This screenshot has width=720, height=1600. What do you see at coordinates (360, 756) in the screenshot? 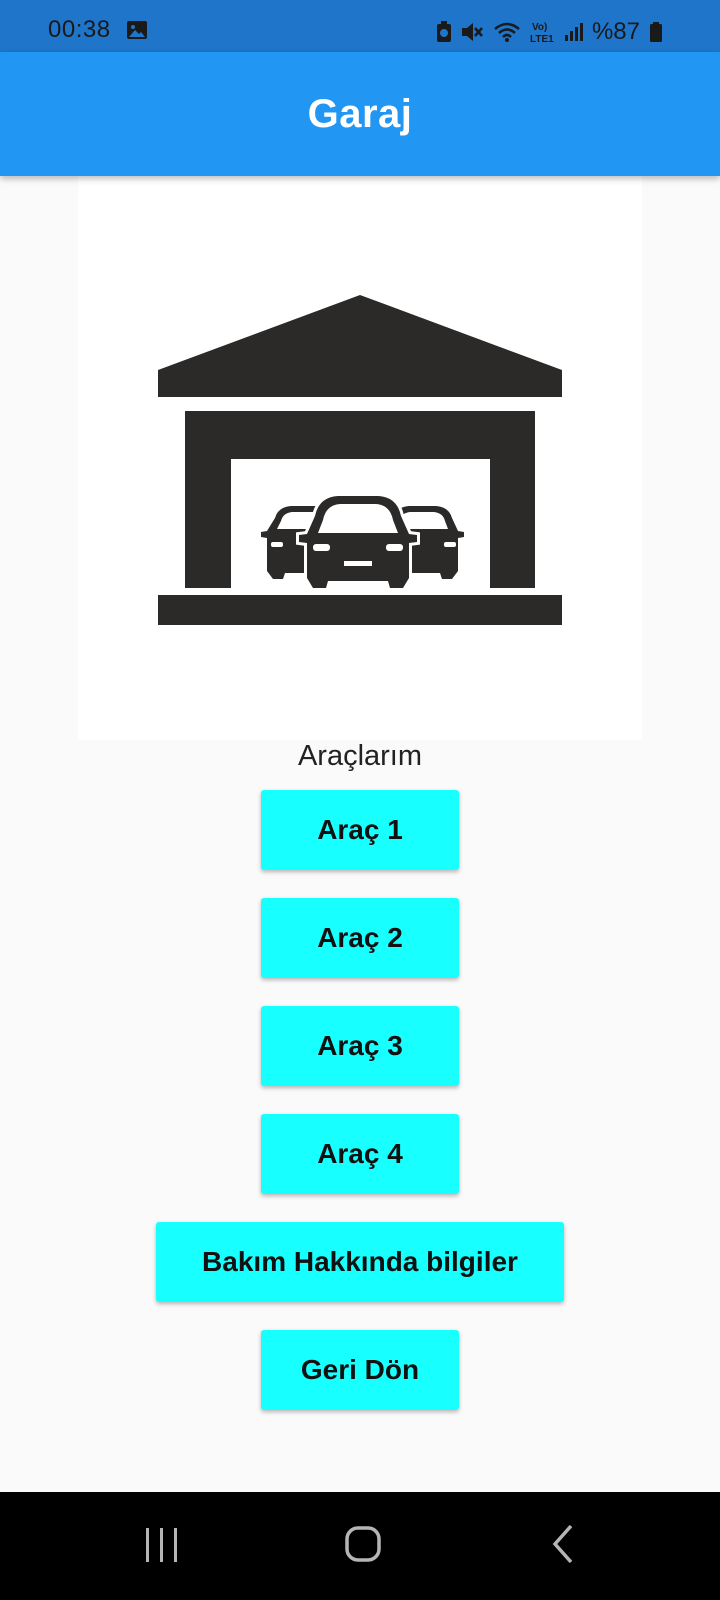
I see `section-label-my-vehicles: Araçlarım` at bounding box center [360, 756].